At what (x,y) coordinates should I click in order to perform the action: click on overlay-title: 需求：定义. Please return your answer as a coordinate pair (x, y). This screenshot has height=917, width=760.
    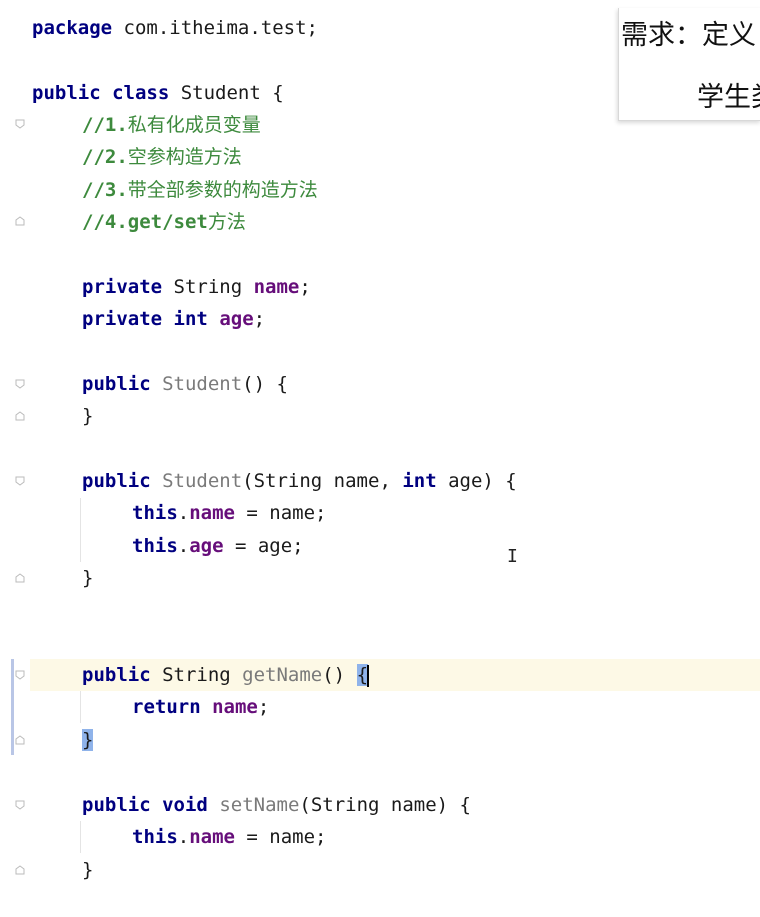
    Looking at the image, I should click on (688, 35).